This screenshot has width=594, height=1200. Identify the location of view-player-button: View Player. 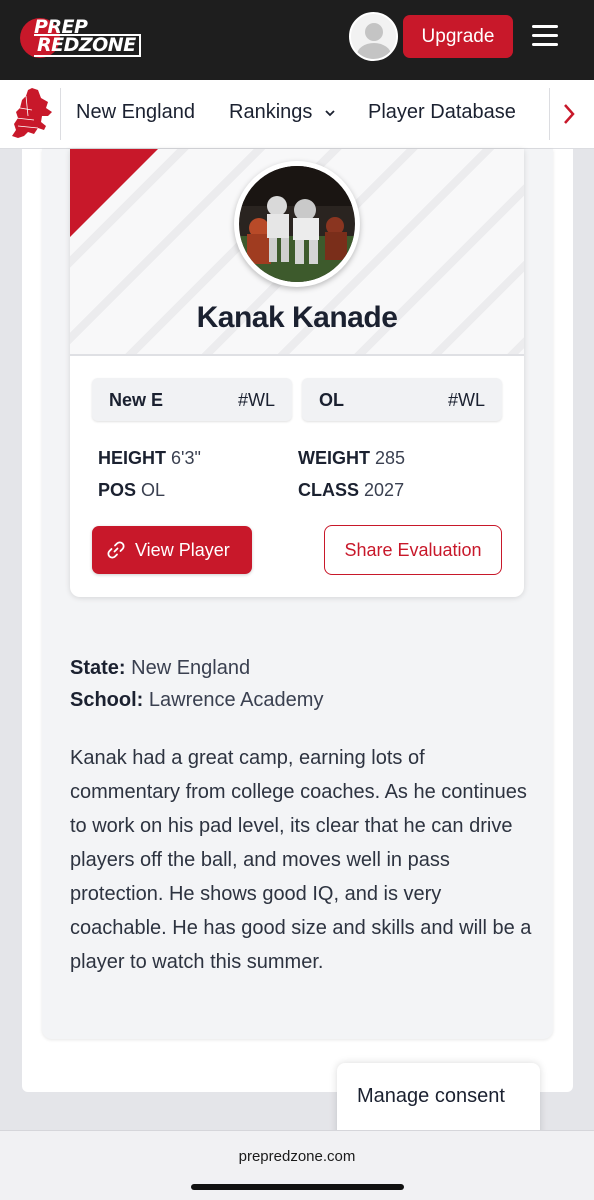
(172, 550).